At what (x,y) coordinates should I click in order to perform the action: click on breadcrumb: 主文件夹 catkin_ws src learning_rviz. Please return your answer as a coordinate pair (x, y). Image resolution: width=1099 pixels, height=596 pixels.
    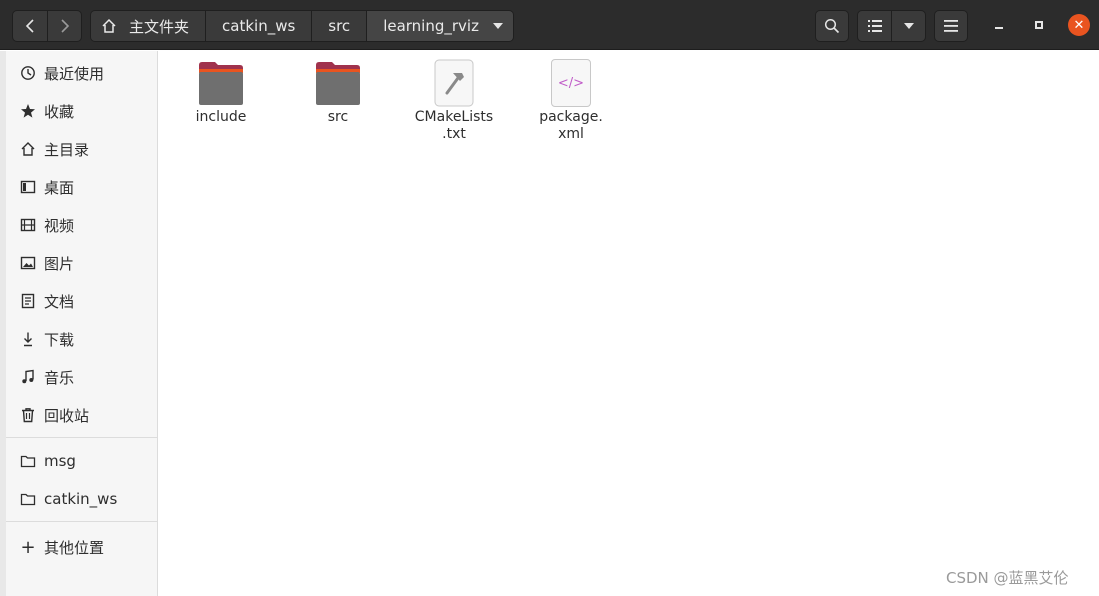
    Looking at the image, I should click on (302, 26).